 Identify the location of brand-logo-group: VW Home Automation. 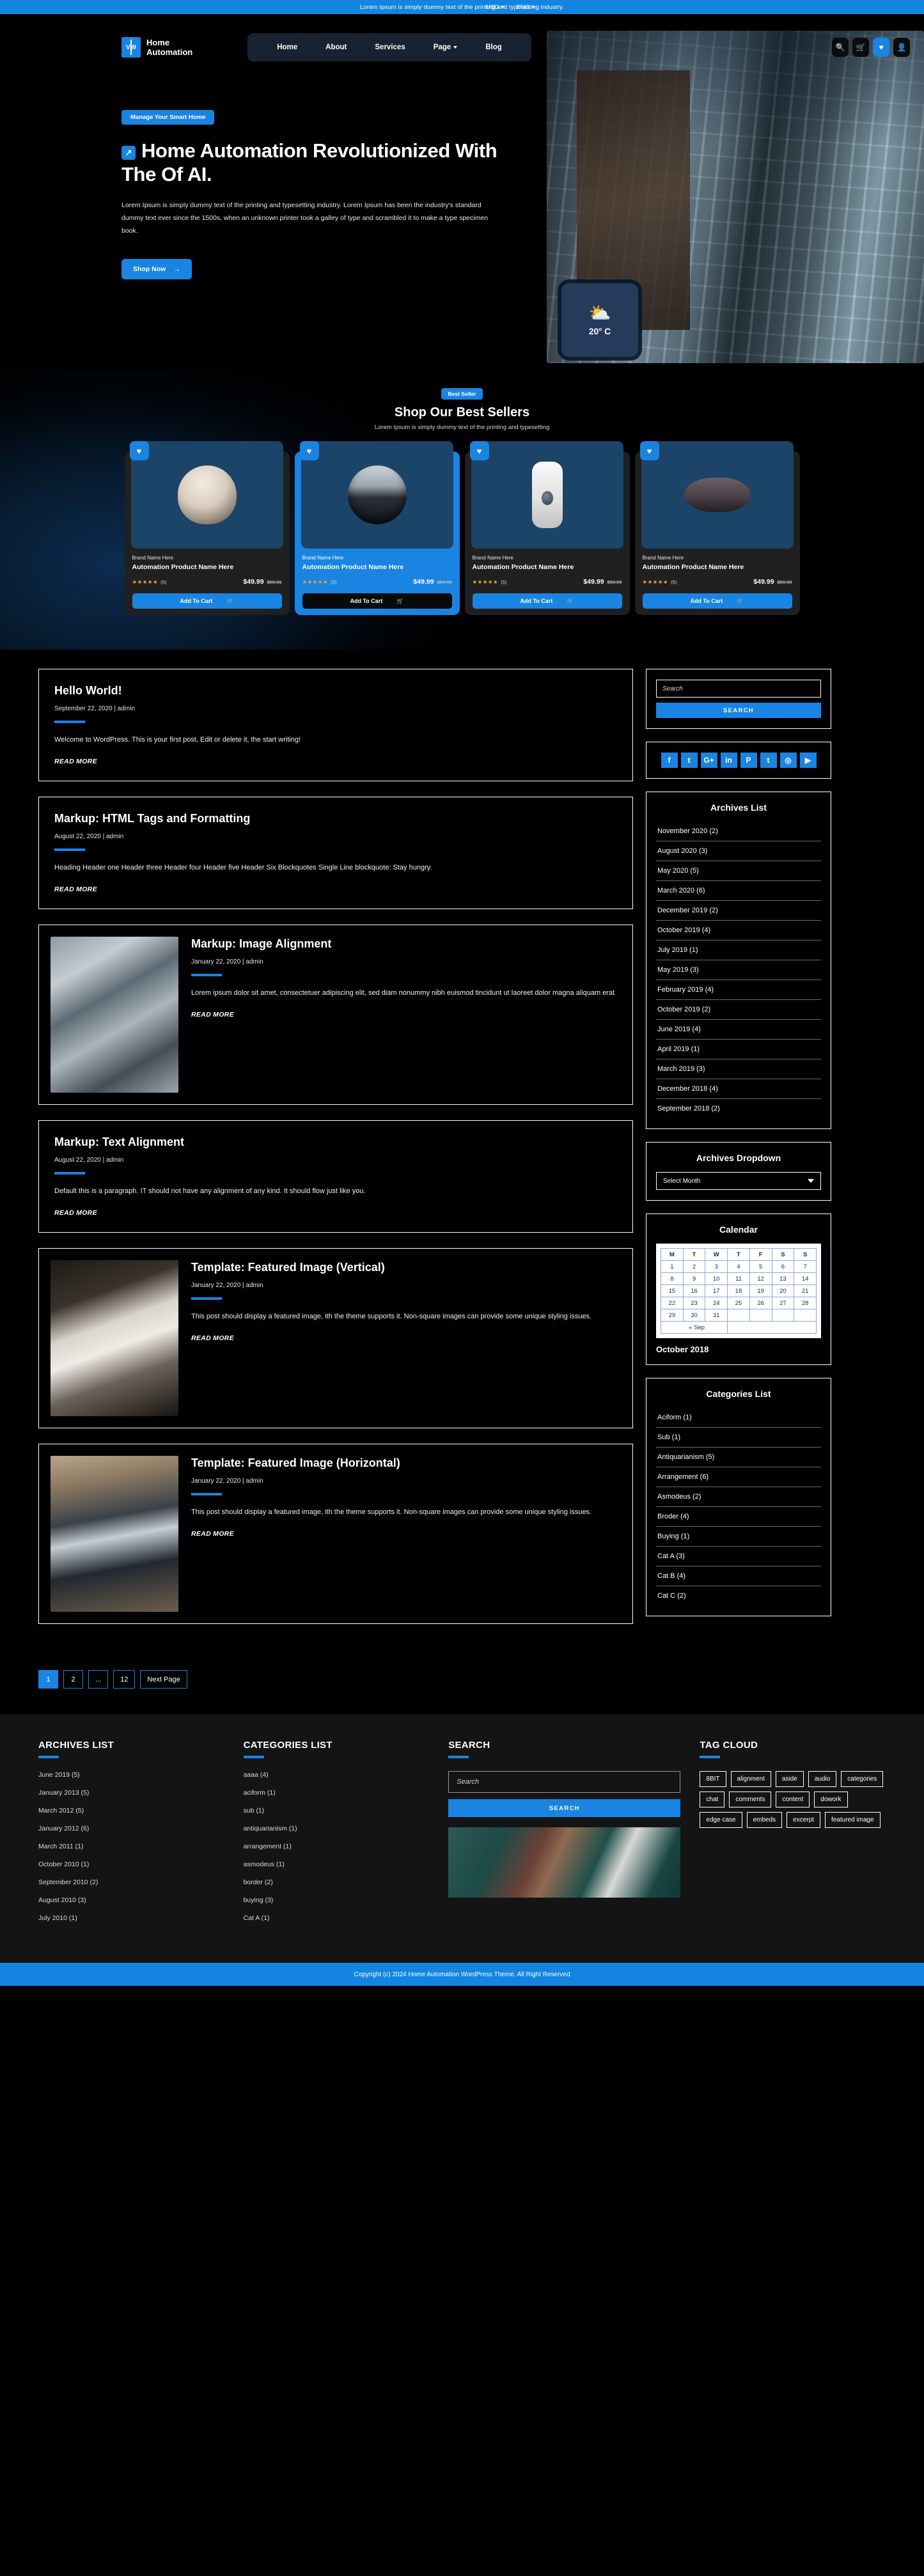
(156, 47).